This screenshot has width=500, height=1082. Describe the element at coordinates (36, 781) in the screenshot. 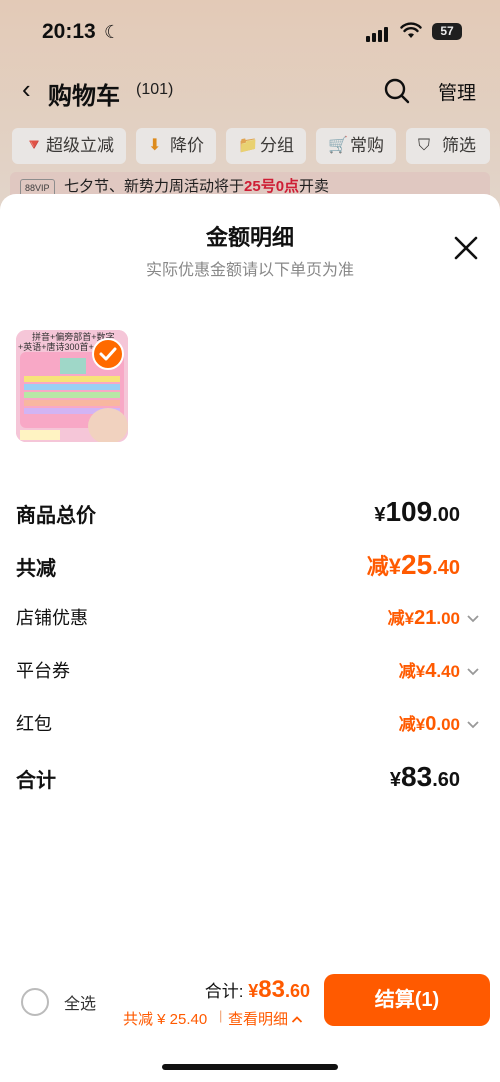

I see `grand-total-label: 合计` at that location.